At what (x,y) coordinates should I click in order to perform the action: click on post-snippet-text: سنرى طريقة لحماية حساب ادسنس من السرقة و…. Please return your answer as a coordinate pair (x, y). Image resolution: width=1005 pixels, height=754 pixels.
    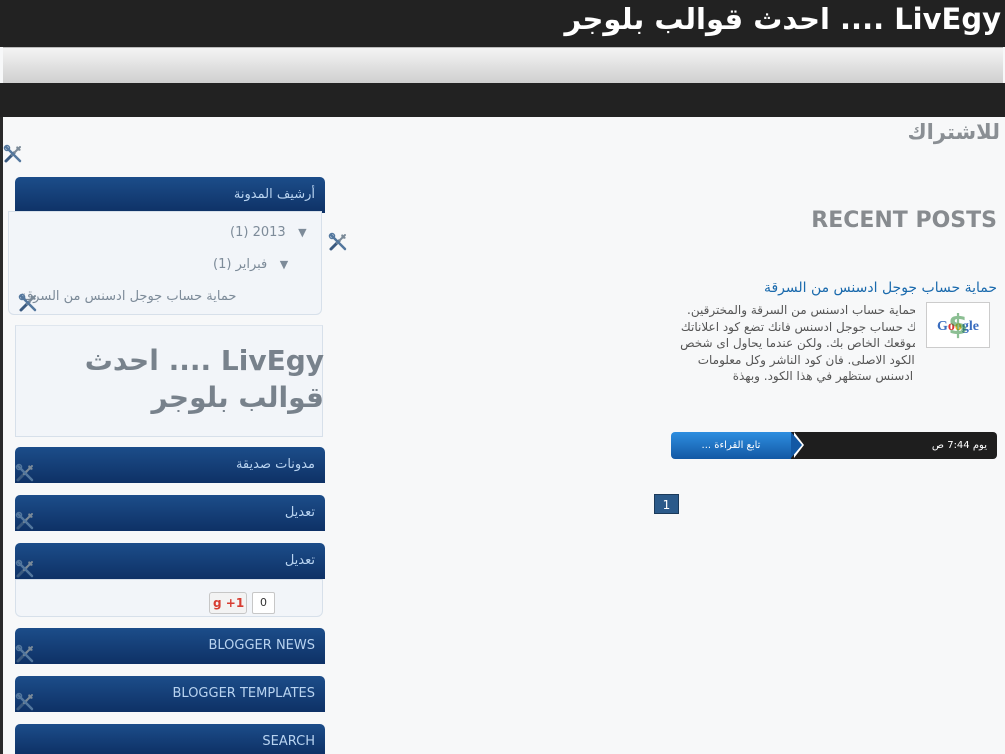
    Looking at the image, I should click on (797, 343).